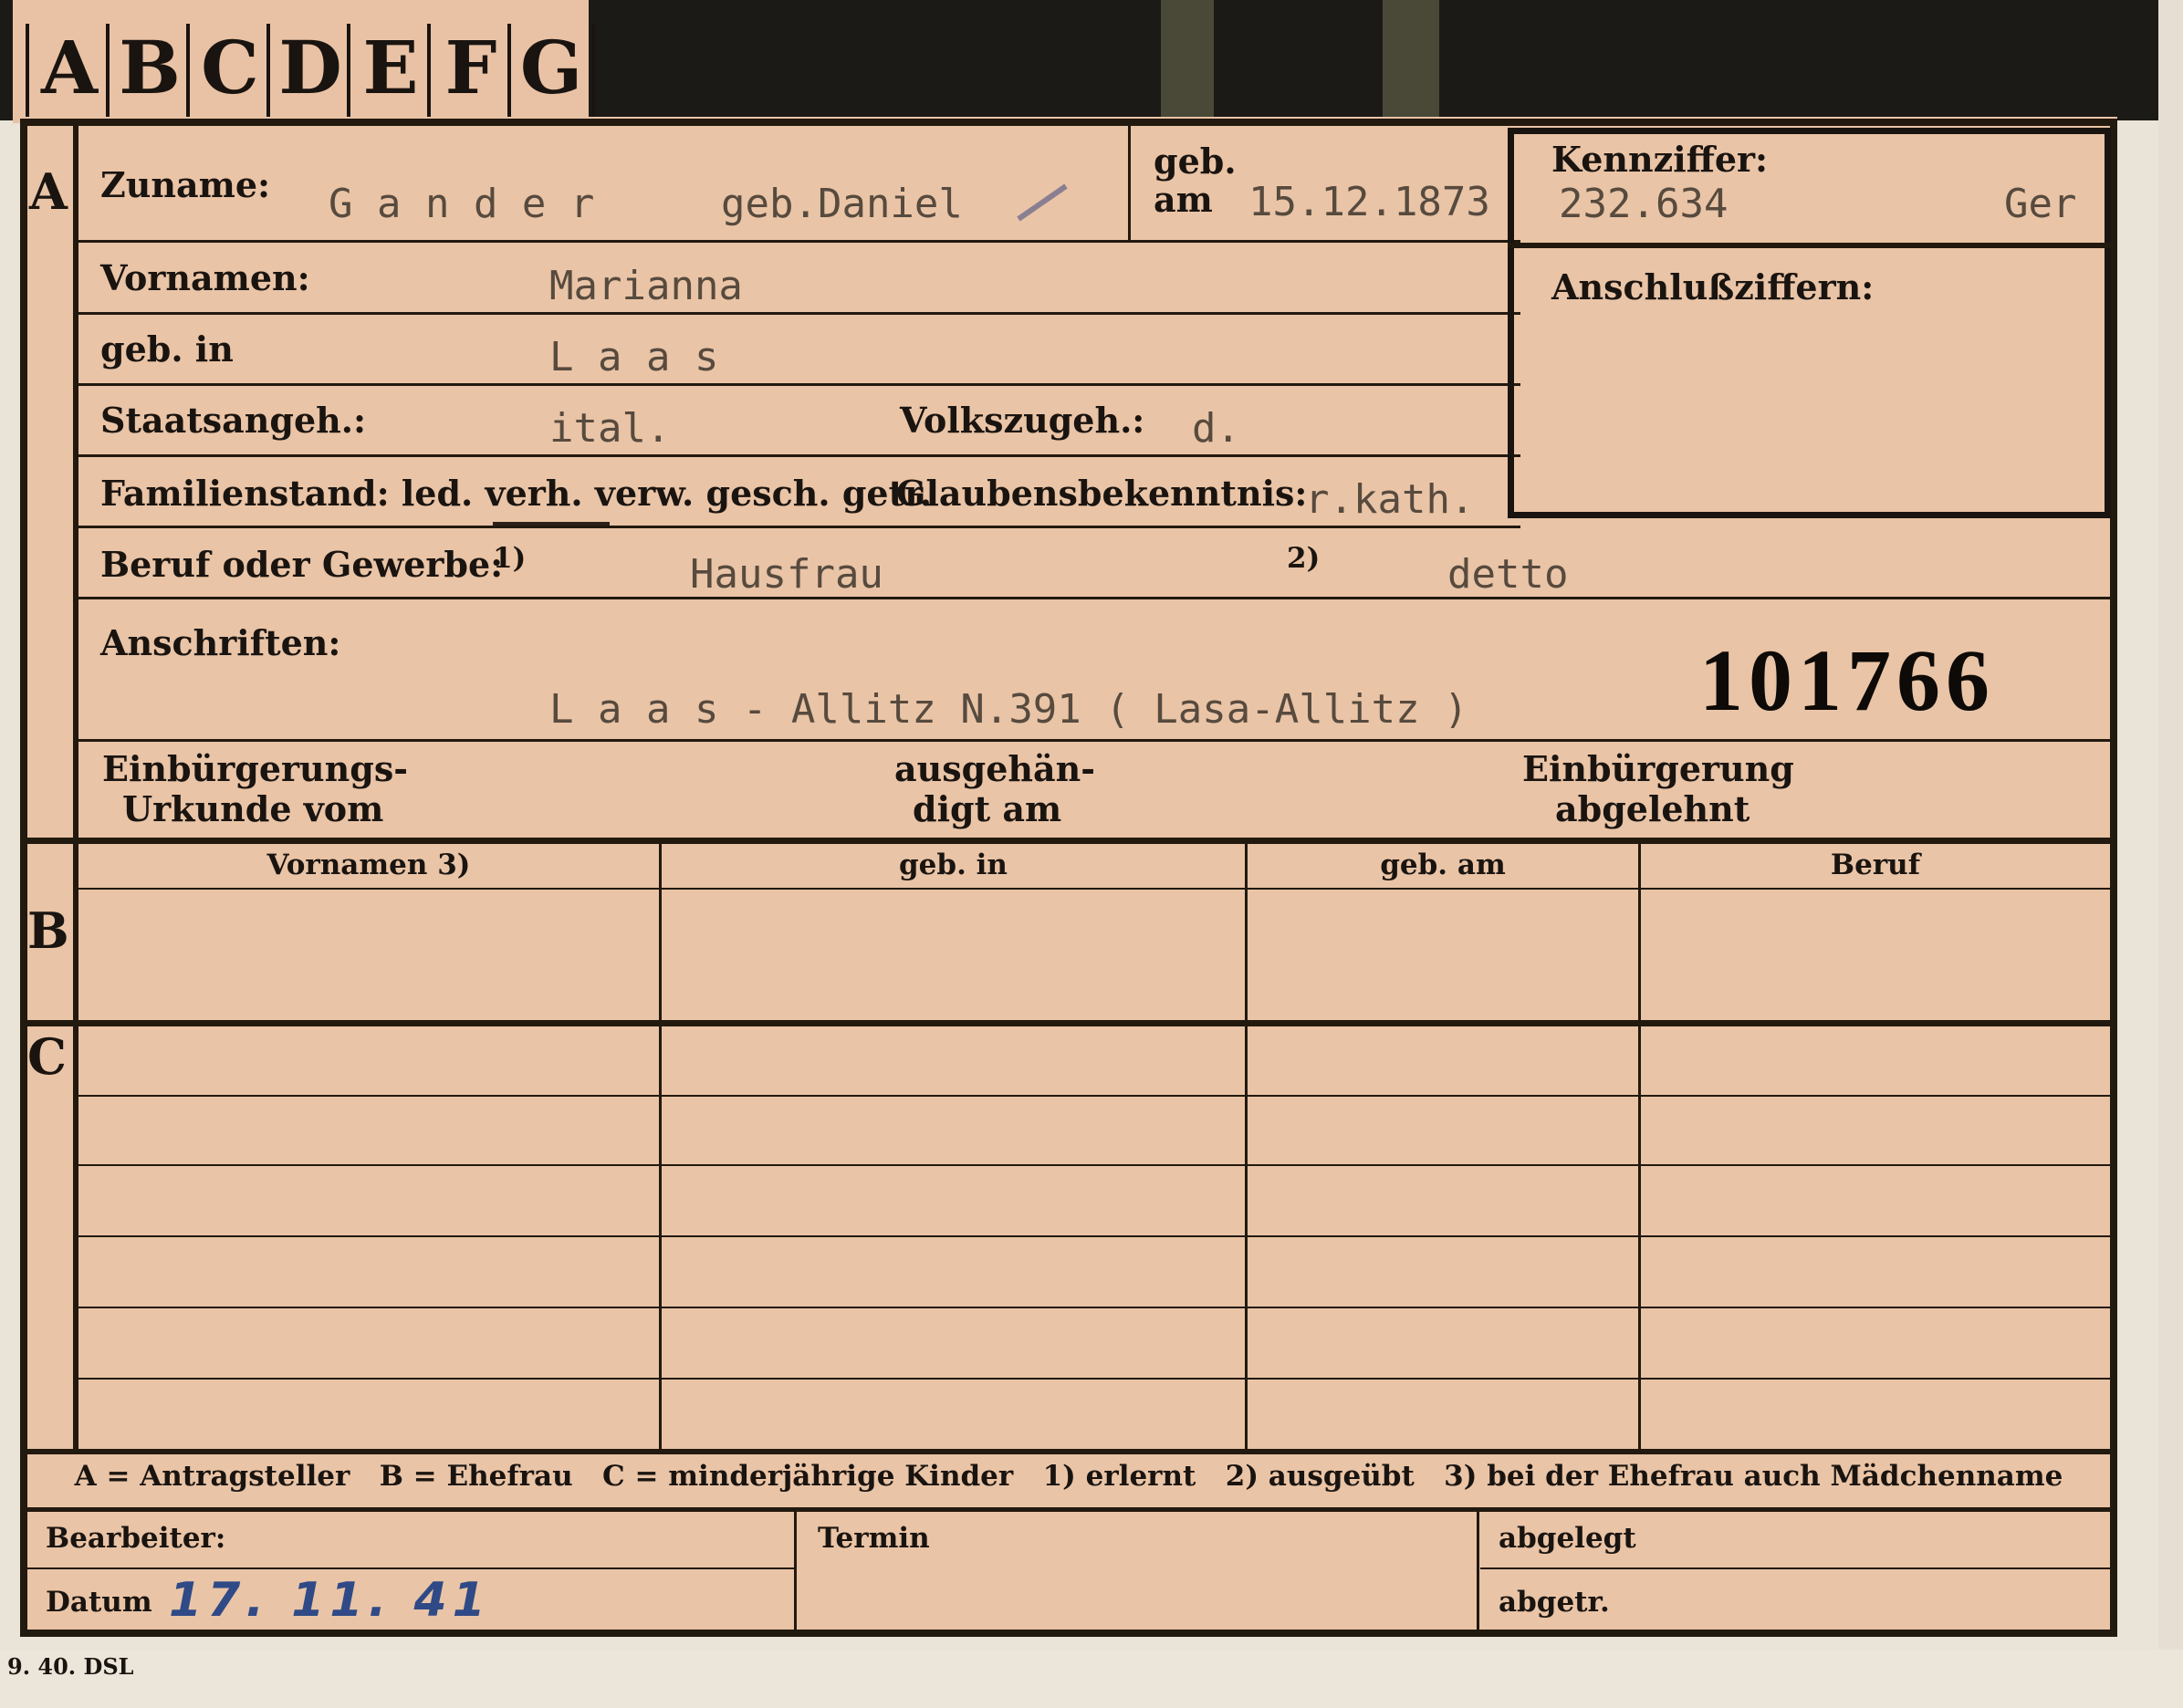 This screenshot has height=1708, width=2183. Describe the element at coordinates (47, 1056) in the screenshot. I see `section-label-c: C` at that location.